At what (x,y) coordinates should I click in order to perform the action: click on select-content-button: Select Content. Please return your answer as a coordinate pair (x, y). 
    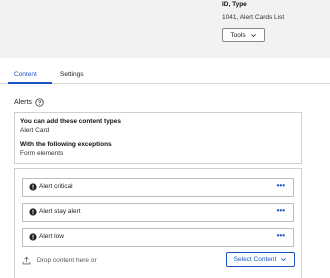
    Looking at the image, I should click on (260, 259).